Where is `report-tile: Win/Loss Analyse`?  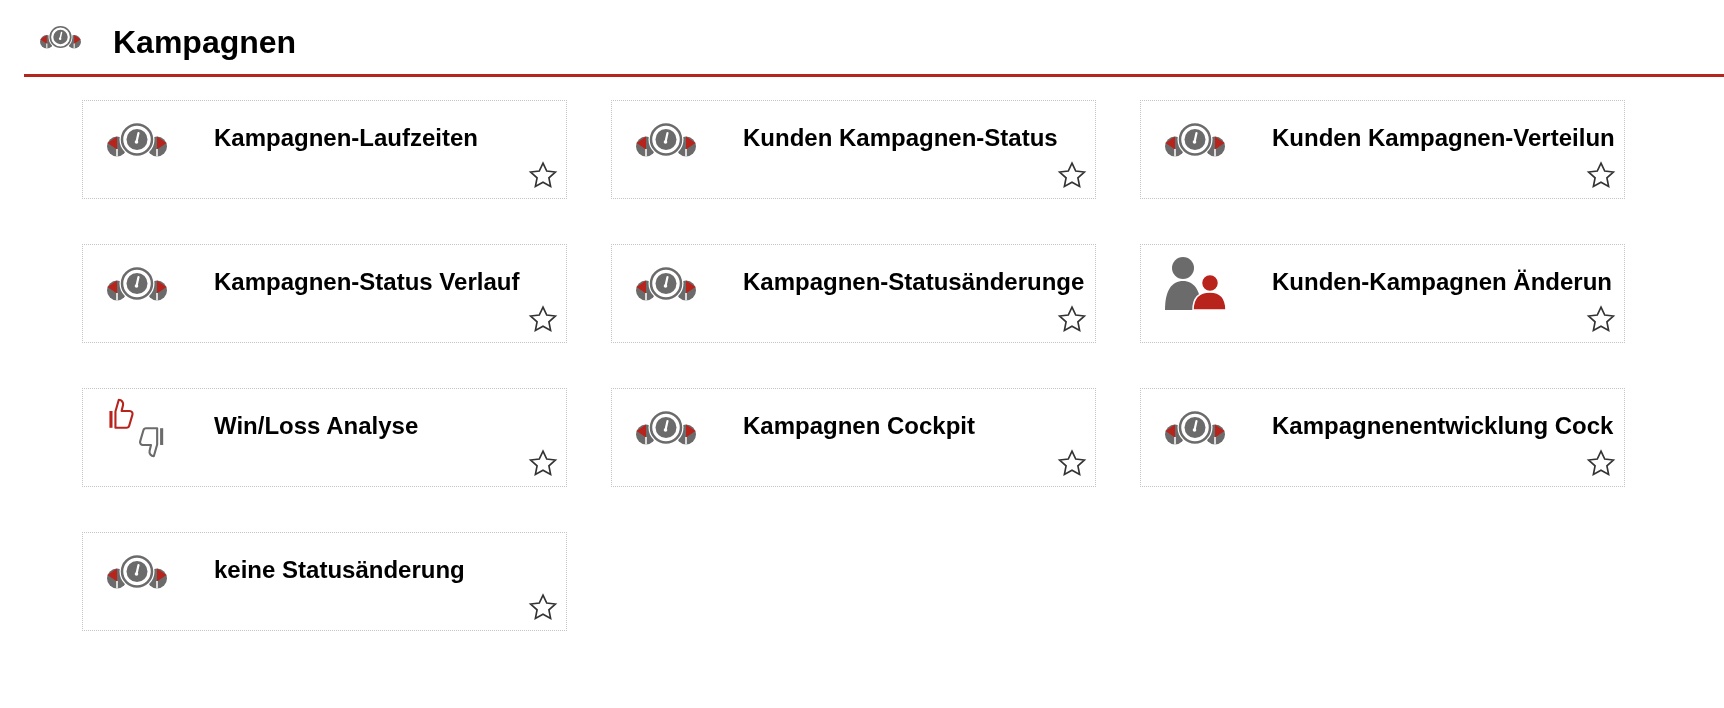
report-tile: Win/Loss Analyse is located at coordinates (324, 437).